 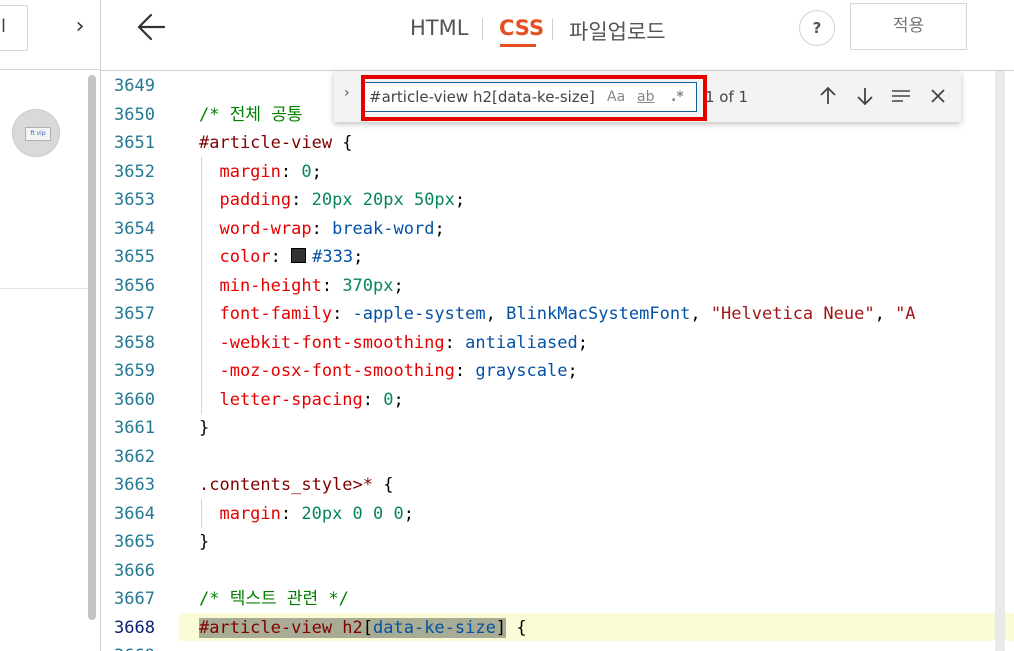 What do you see at coordinates (908, 26) in the screenshot?
I see `apply-button: 적용` at bounding box center [908, 26].